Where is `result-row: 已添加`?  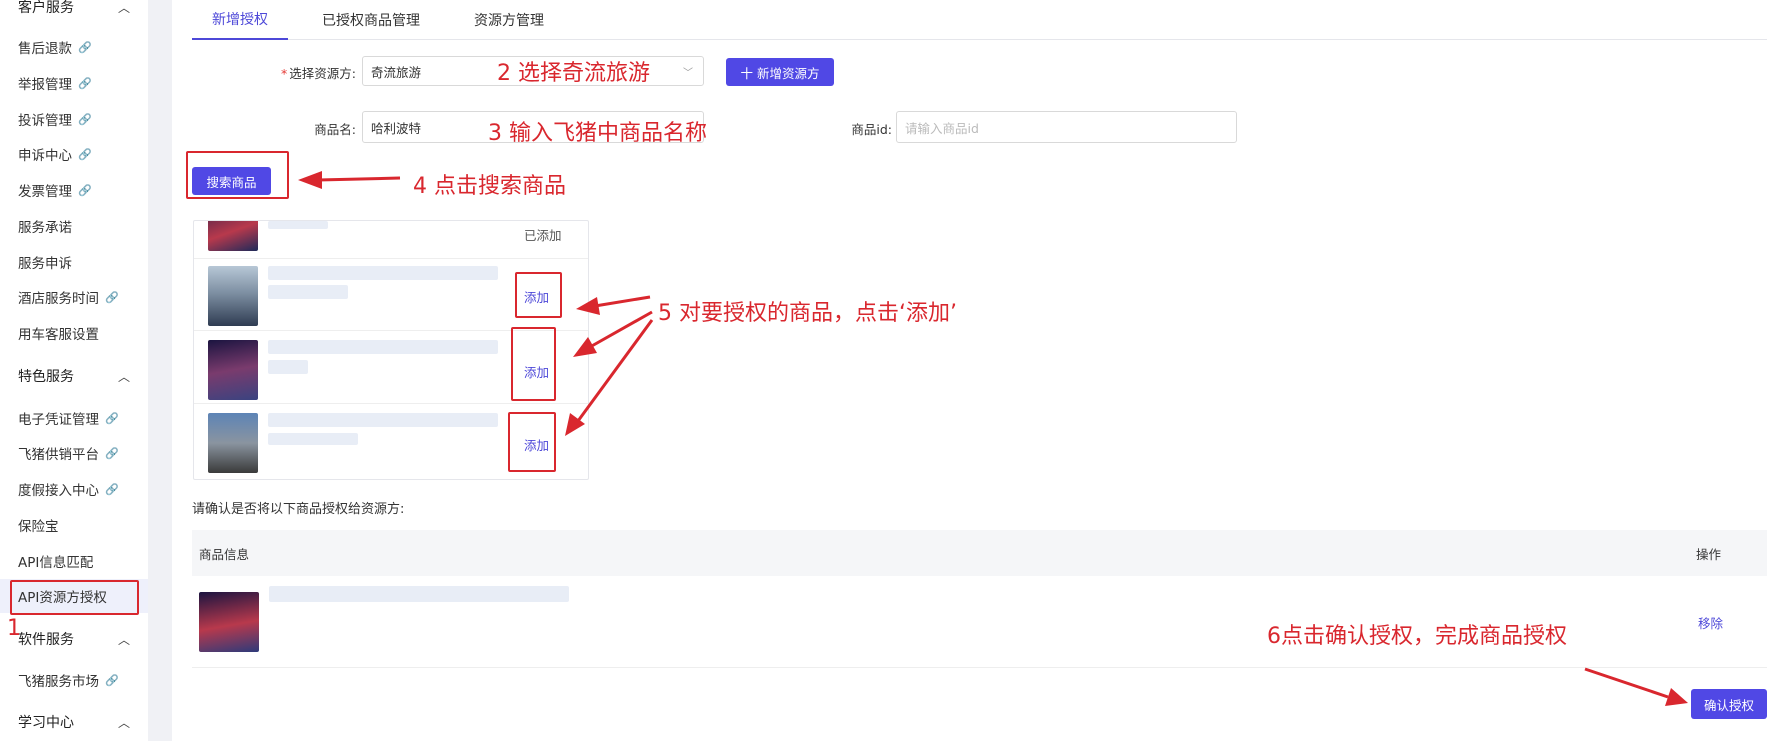 result-row: 已添加 is located at coordinates (391, 240).